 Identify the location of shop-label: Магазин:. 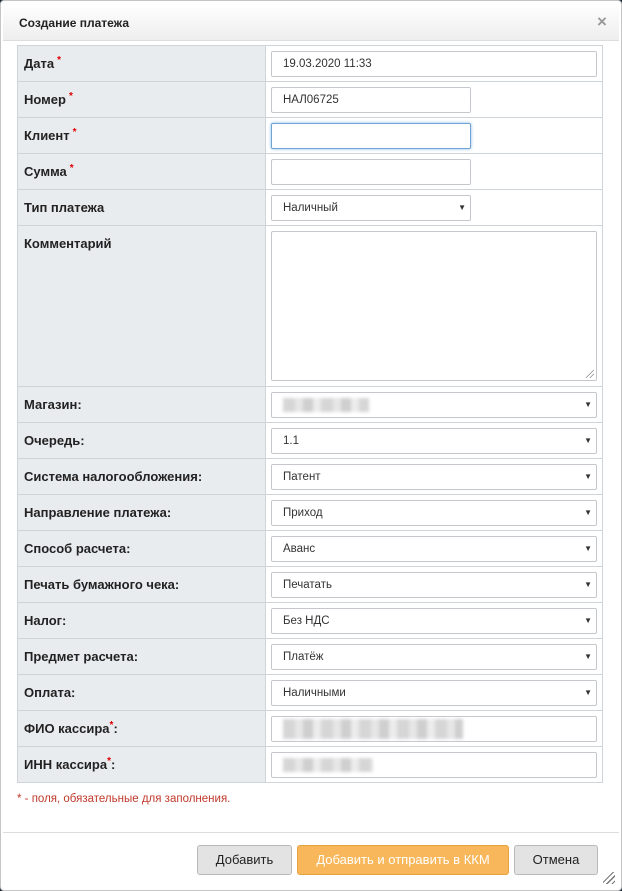
(141, 404).